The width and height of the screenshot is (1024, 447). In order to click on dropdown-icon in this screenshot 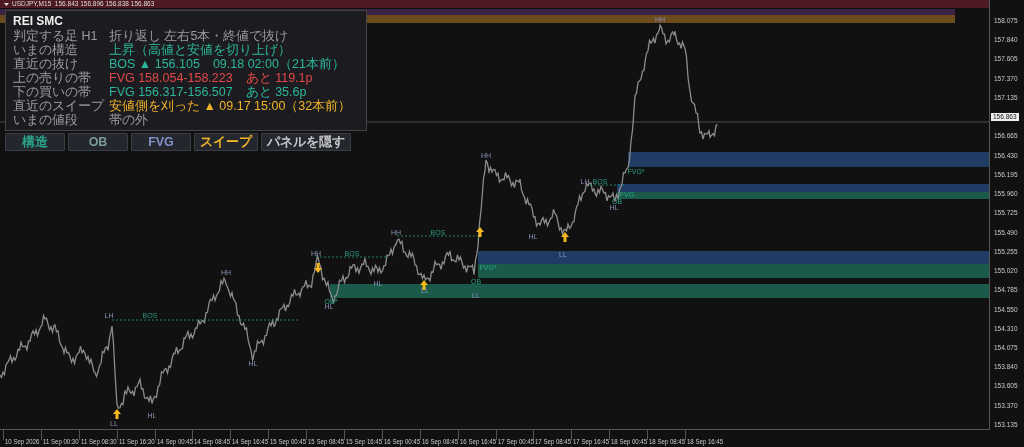, I will do `click(6, 4)`.